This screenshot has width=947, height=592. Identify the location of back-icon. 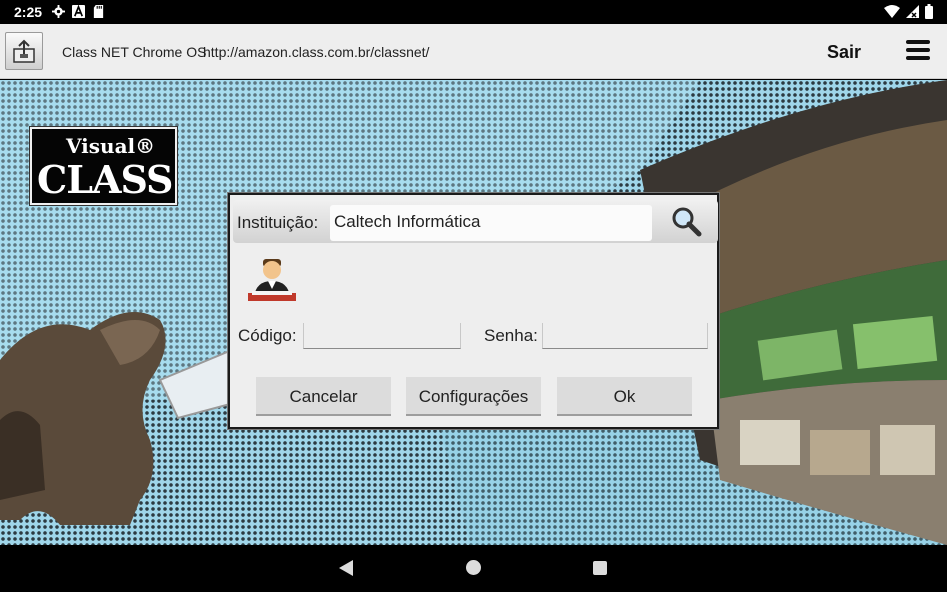
(346, 568).